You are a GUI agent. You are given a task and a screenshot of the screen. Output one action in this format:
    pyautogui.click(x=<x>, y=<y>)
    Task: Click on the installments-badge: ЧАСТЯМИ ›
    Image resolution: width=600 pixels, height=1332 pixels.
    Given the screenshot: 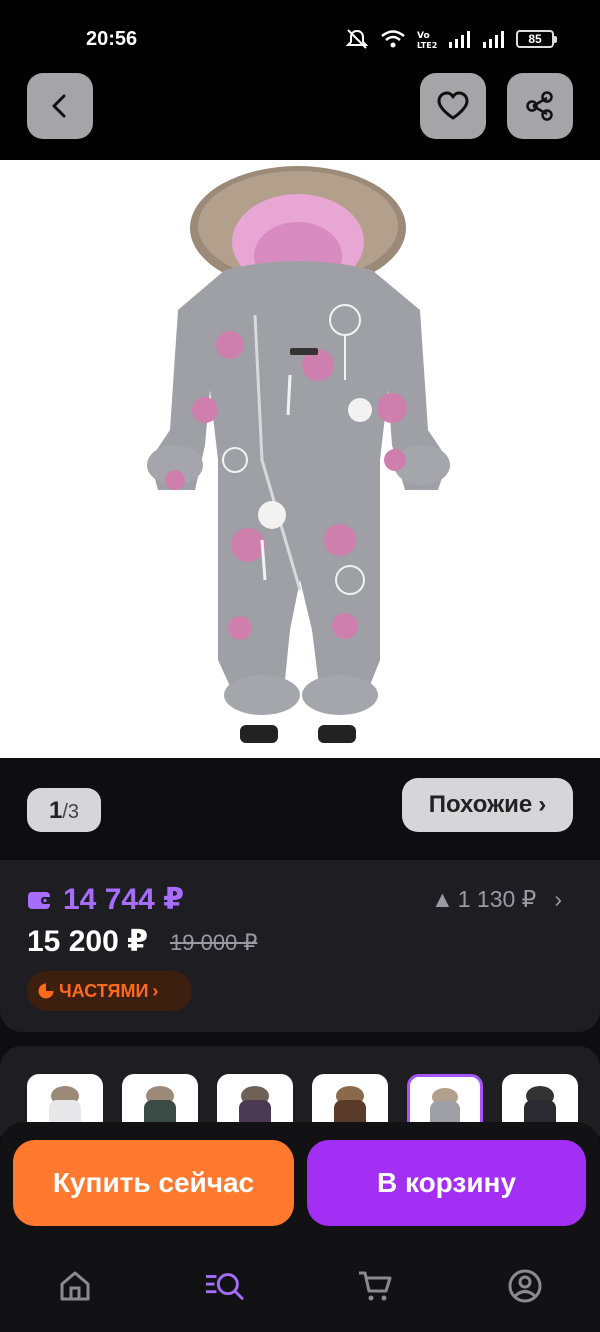 What is the action you would take?
    pyautogui.click(x=109, y=991)
    